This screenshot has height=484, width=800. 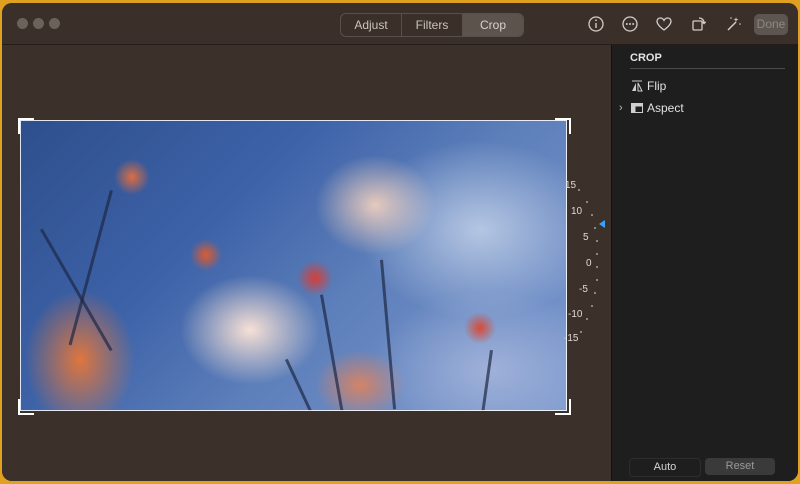 What do you see at coordinates (621, 108) in the screenshot?
I see `chevron-right-icon: ›` at bounding box center [621, 108].